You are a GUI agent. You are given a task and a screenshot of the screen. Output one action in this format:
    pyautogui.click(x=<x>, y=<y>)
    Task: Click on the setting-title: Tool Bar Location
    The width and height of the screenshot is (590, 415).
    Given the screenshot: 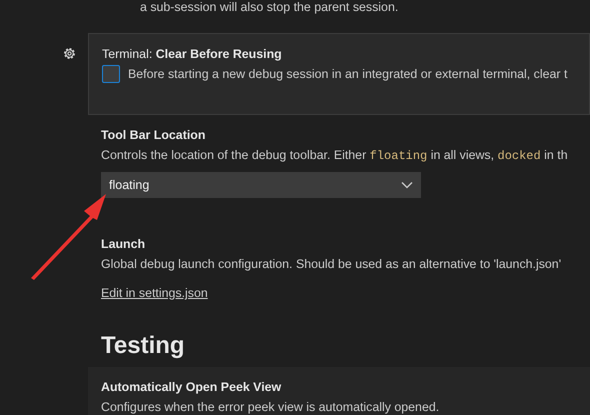 What is the action you would take?
    pyautogui.click(x=153, y=135)
    